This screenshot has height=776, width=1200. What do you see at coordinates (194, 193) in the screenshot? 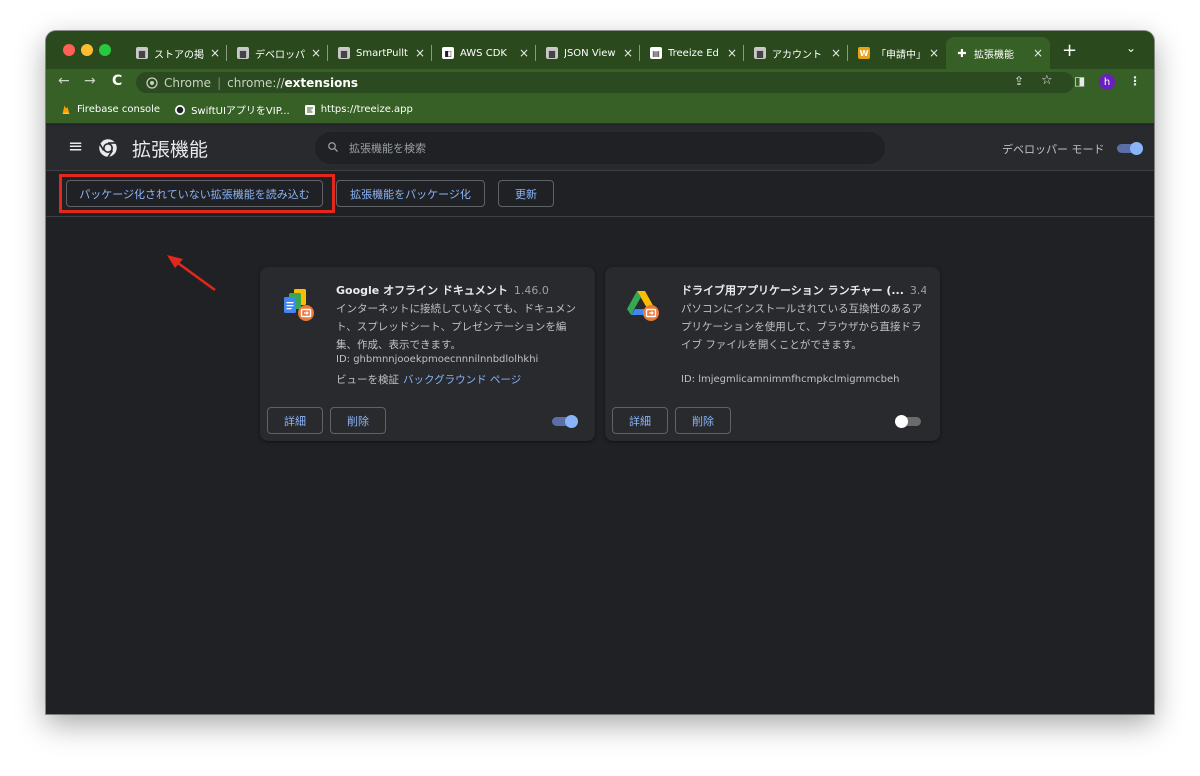
I see `load-unpacked-button: パッケージ化されていない拡張機能を読み込む` at bounding box center [194, 193].